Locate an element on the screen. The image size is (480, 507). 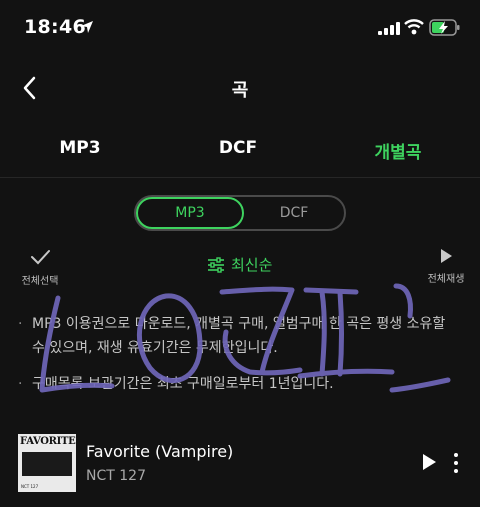
more-options-icon is located at coordinates (456, 463).